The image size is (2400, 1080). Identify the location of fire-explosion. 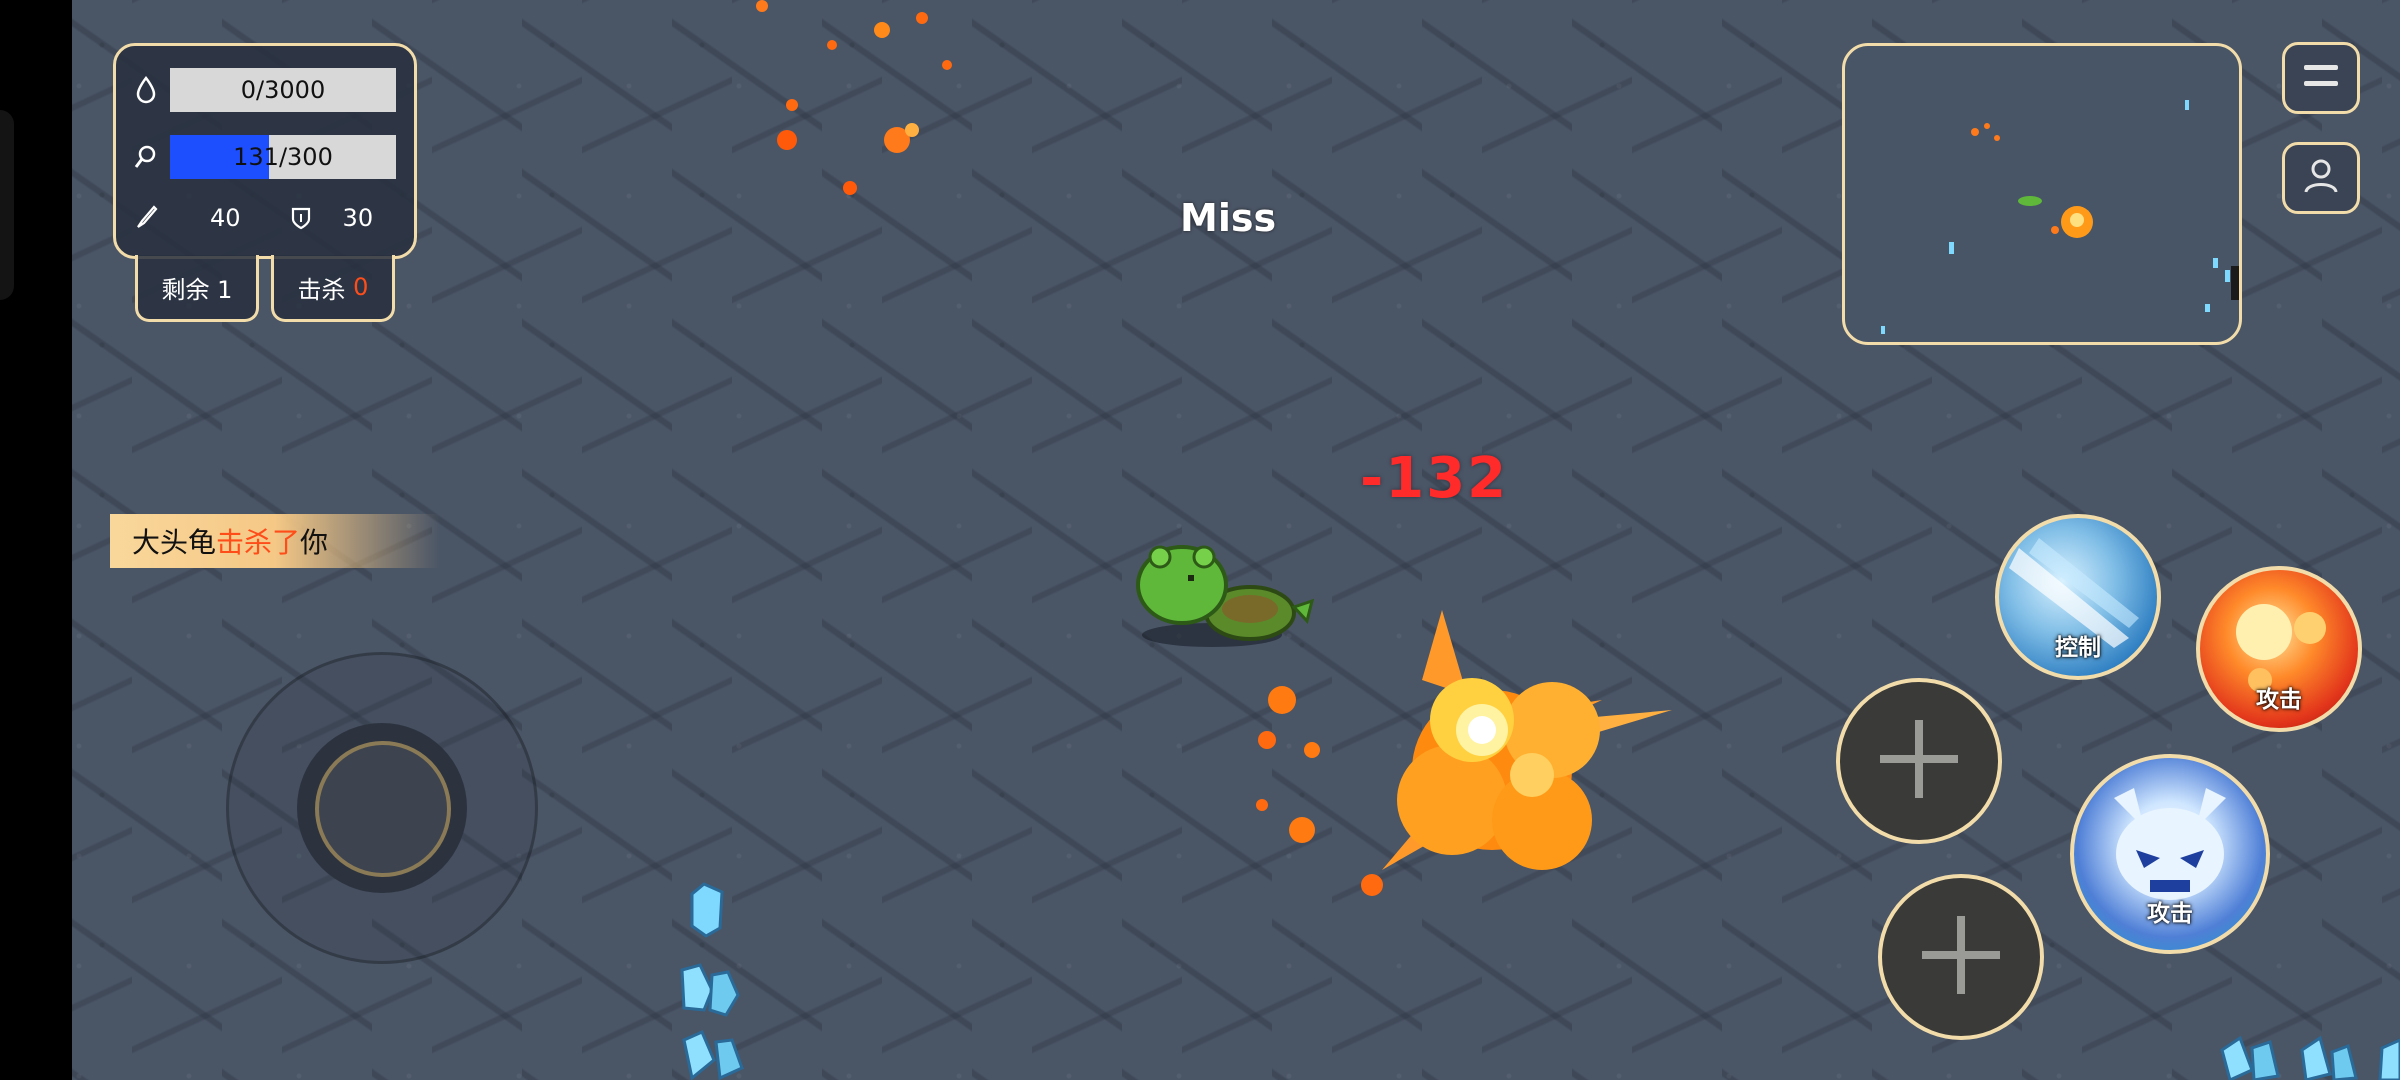
(1464, 753).